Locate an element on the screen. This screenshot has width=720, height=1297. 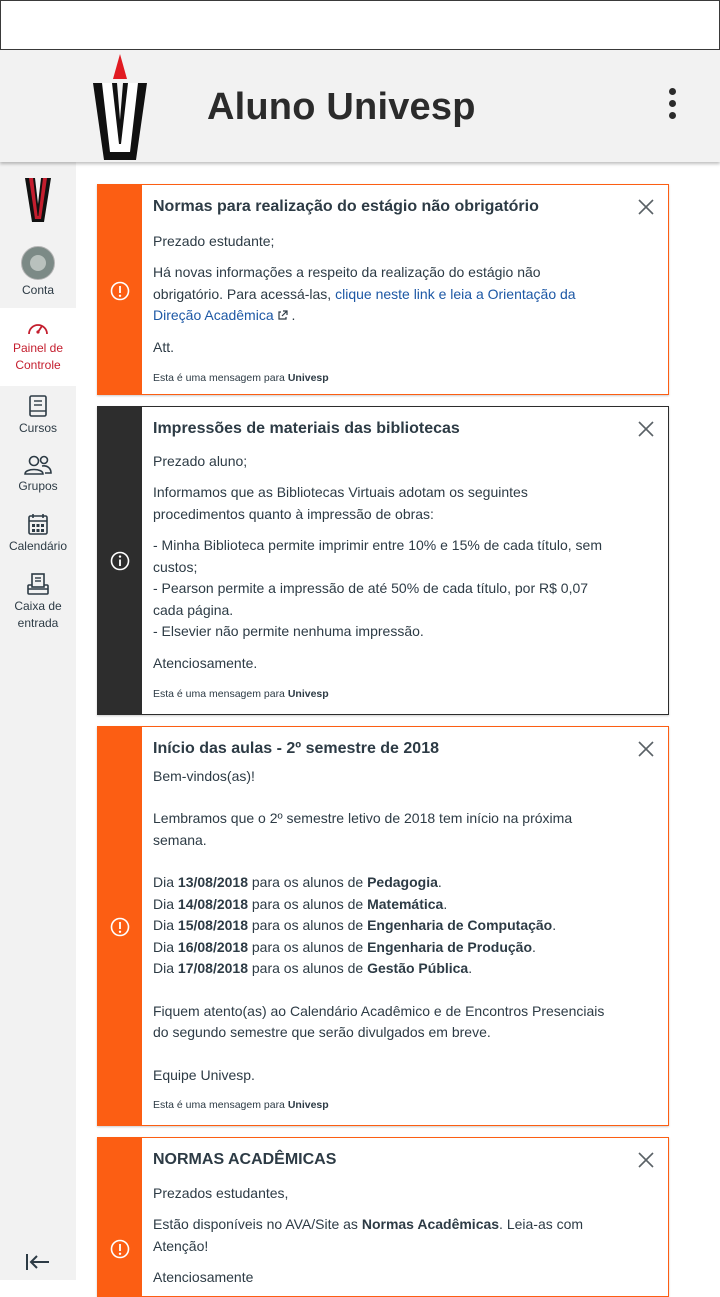
card-greeting: Bem-vindos(as)! is located at coordinates (204, 775).